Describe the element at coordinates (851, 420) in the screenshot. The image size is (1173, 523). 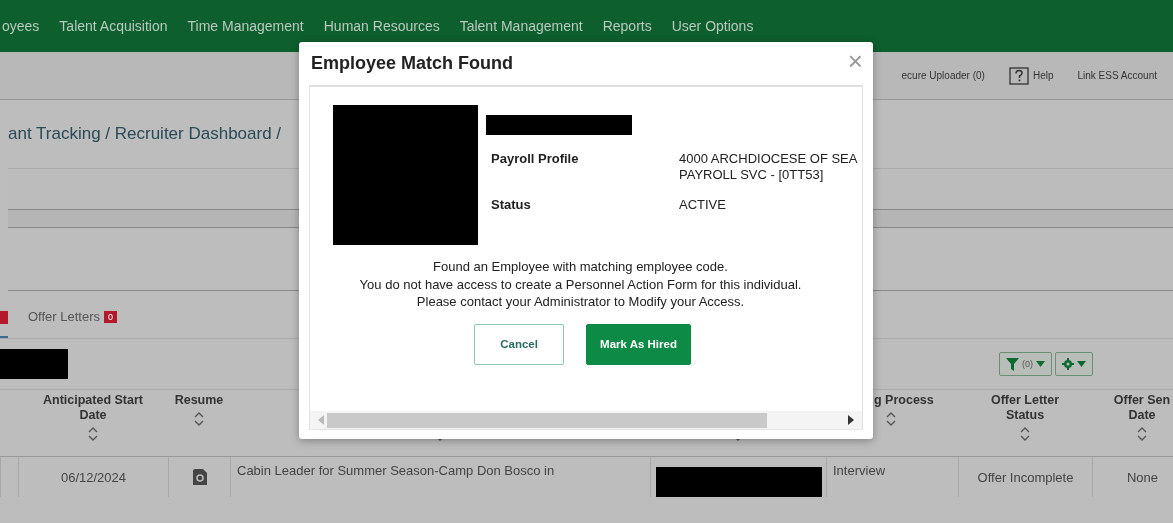
I see `scroll-right-icon` at that location.